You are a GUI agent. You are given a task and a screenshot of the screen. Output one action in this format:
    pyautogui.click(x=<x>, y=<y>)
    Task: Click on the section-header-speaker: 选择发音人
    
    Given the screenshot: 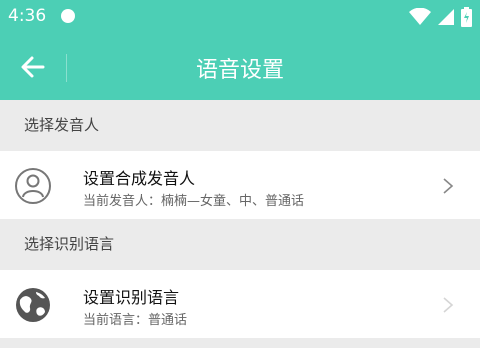 What is the action you would take?
    pyautogui.click(x=240, y=125)
    